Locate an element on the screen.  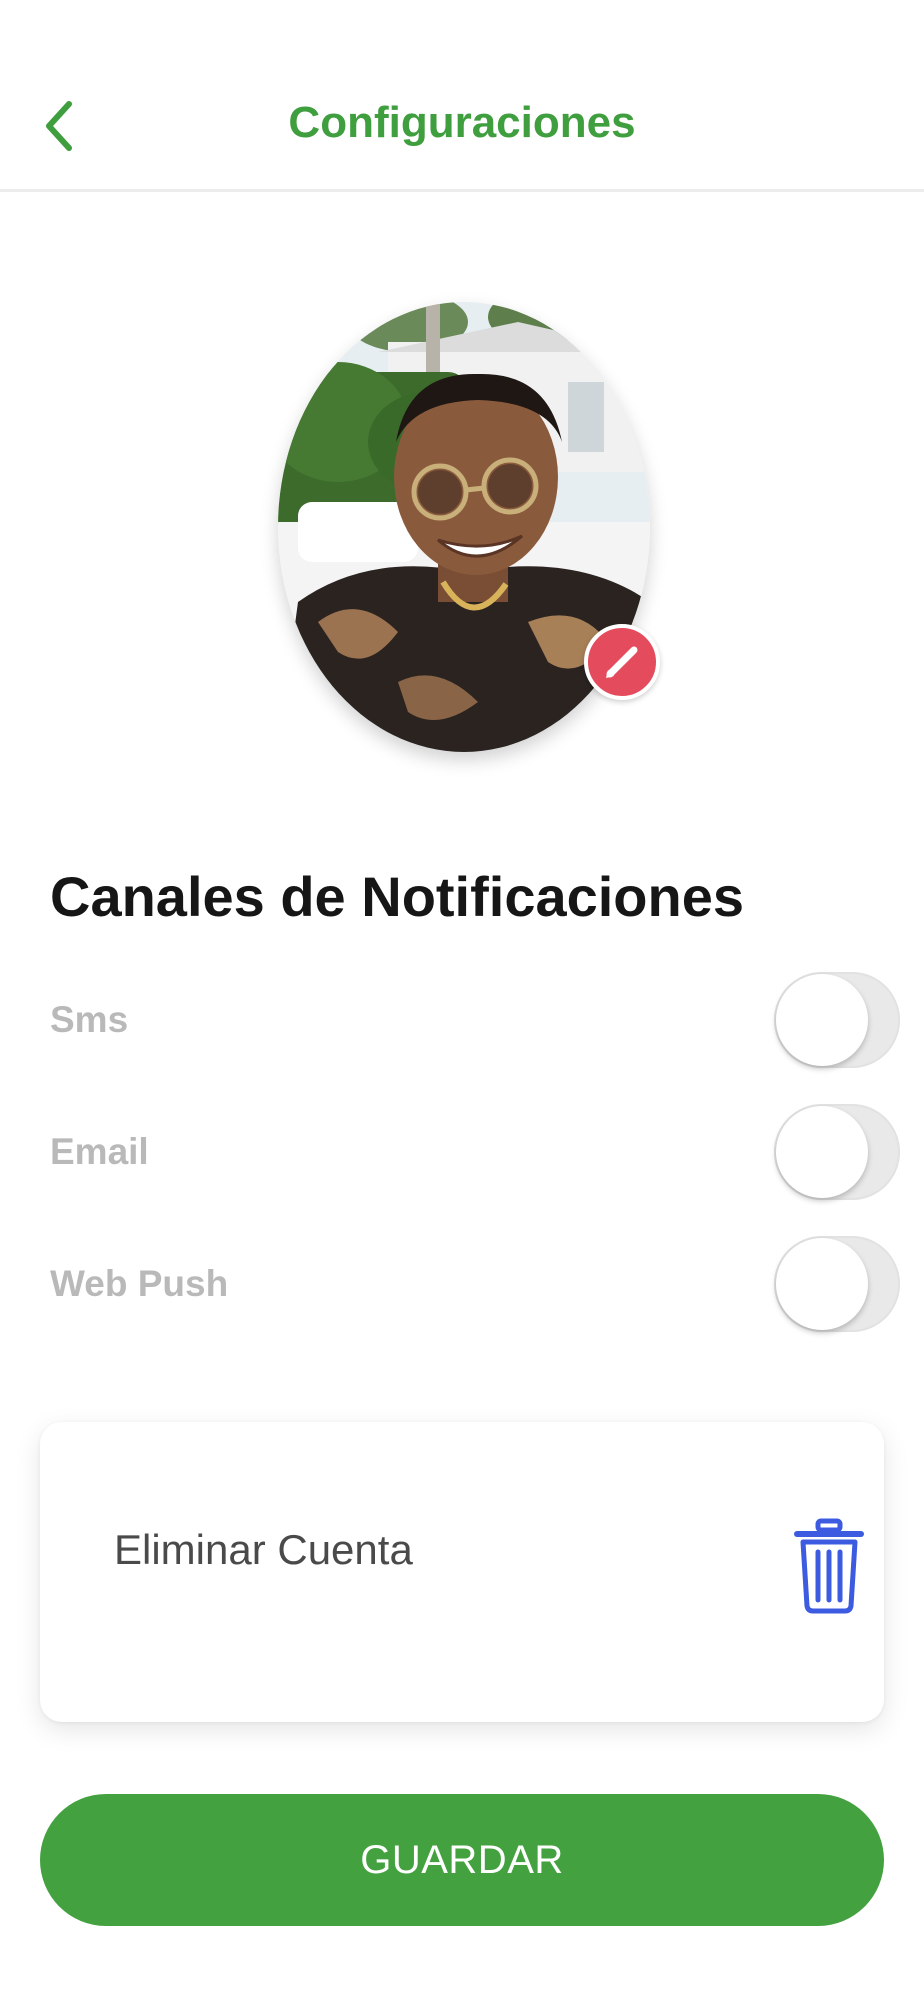
toggle-email is located at coordinates (837, 1152).